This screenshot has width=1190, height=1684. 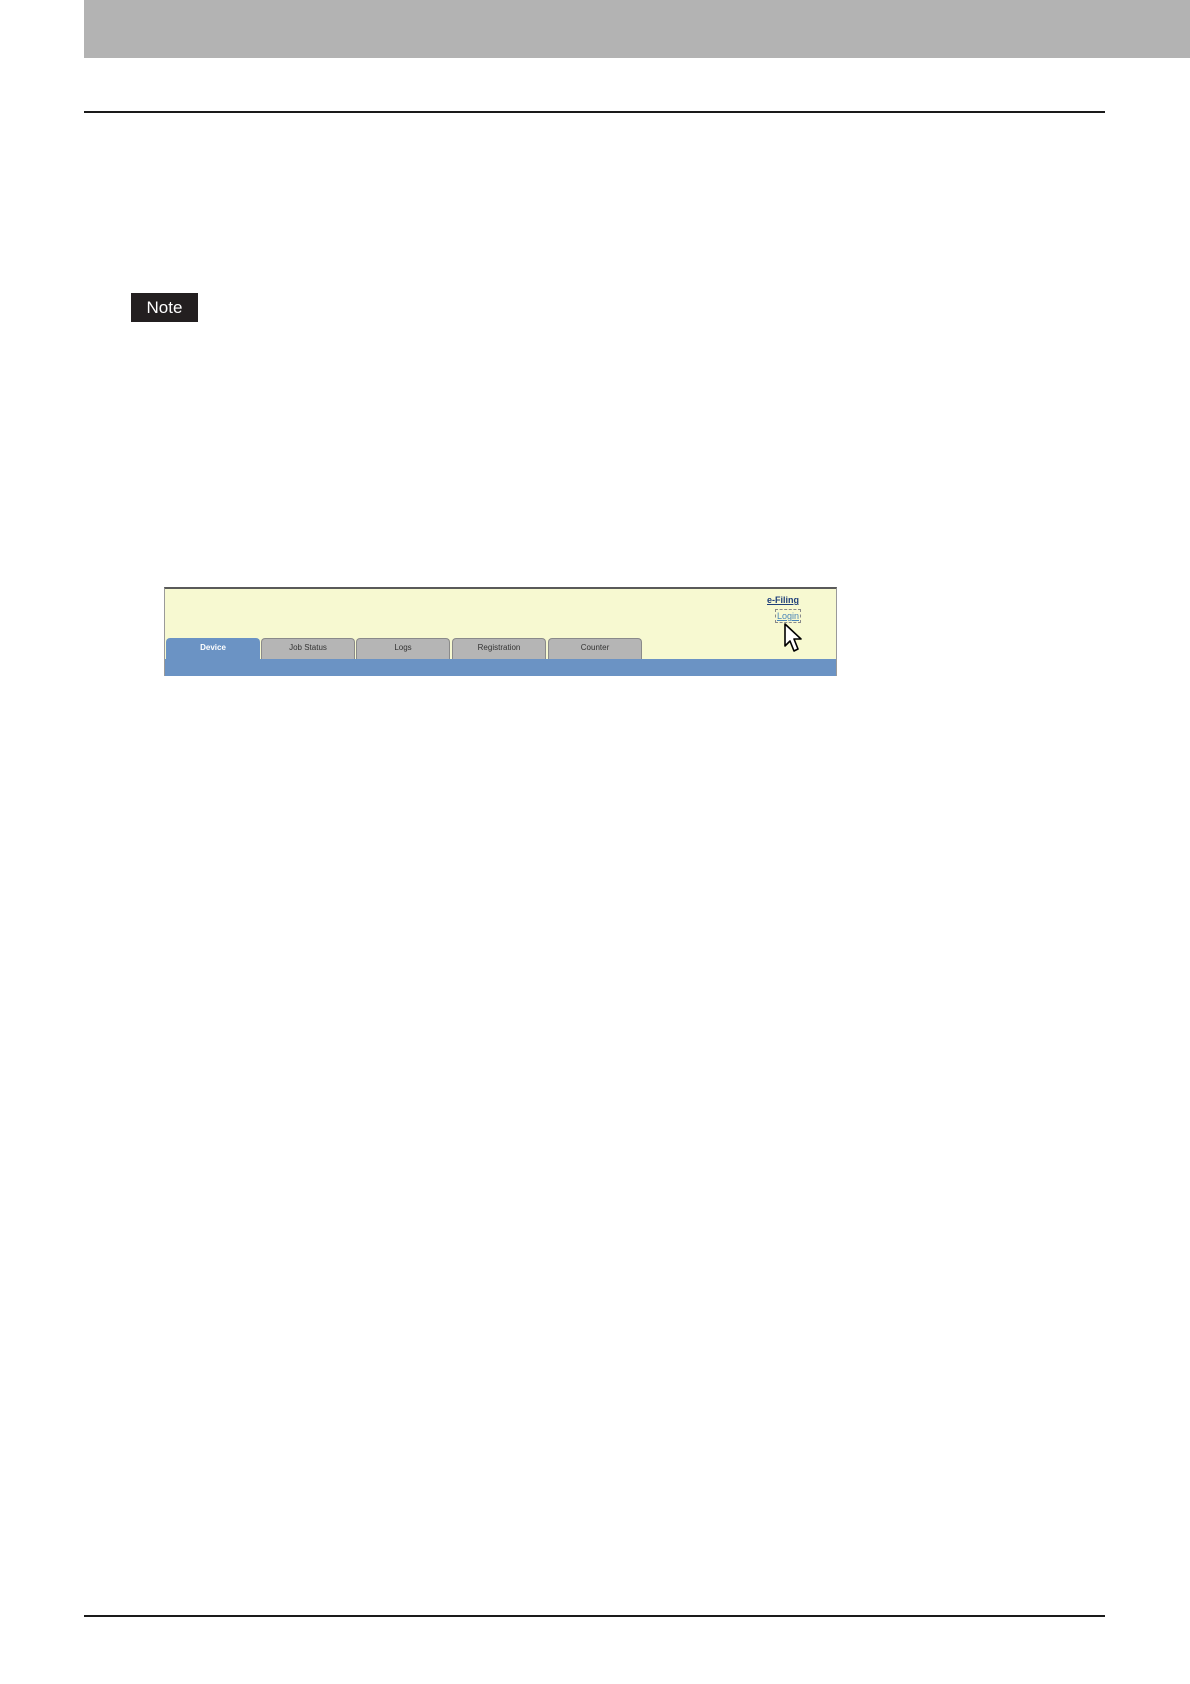 What do you see at coordinates (164, 307) in the screenshot?
I see `note-badge: Note` at bounding box center [164, 307].